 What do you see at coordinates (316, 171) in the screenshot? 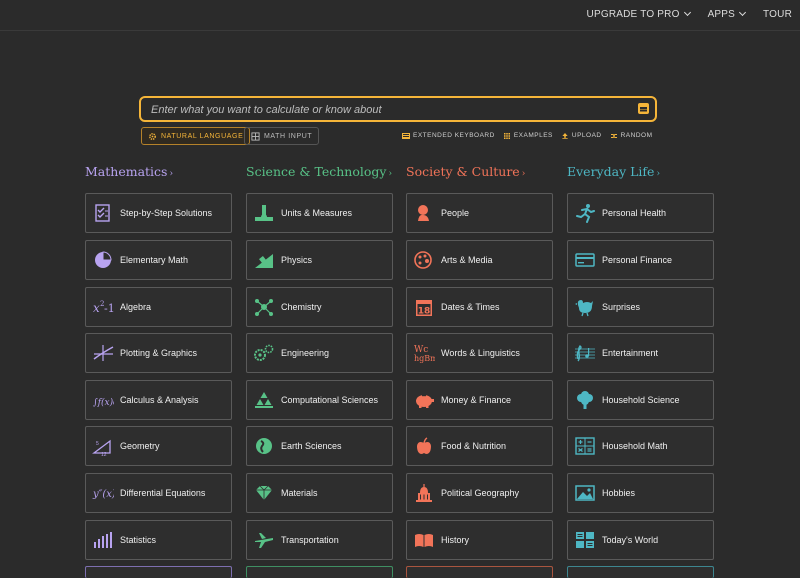
I see `heading-label: Science & Technology` at bounding box center [316, 171].